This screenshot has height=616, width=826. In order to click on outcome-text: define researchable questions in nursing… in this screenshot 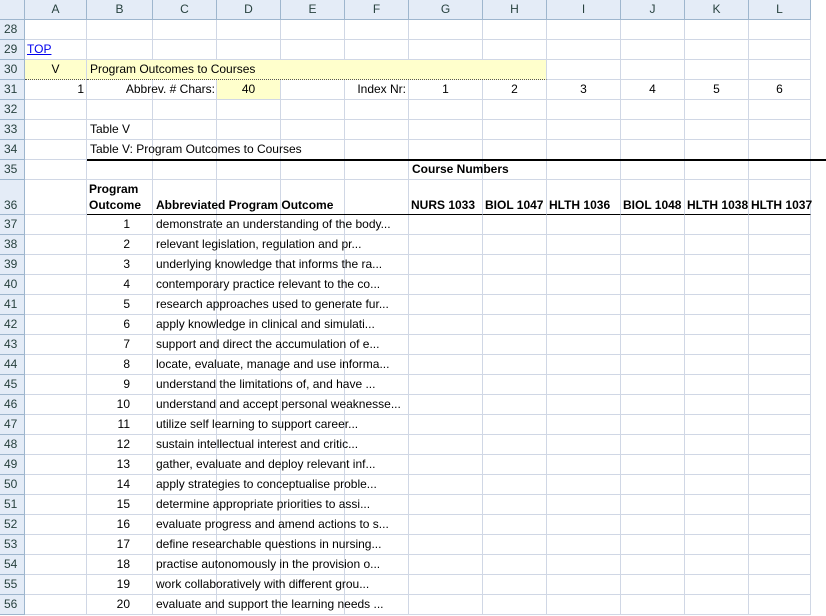, I will do `click(281, 545)`.